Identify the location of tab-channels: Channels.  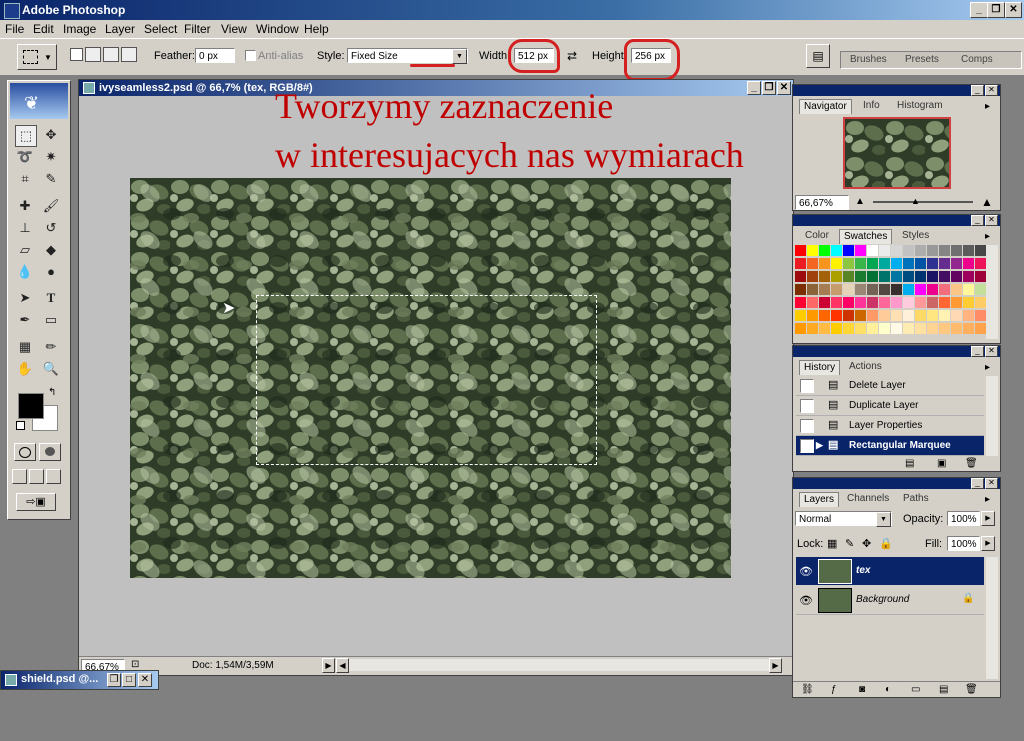
(868, 499).